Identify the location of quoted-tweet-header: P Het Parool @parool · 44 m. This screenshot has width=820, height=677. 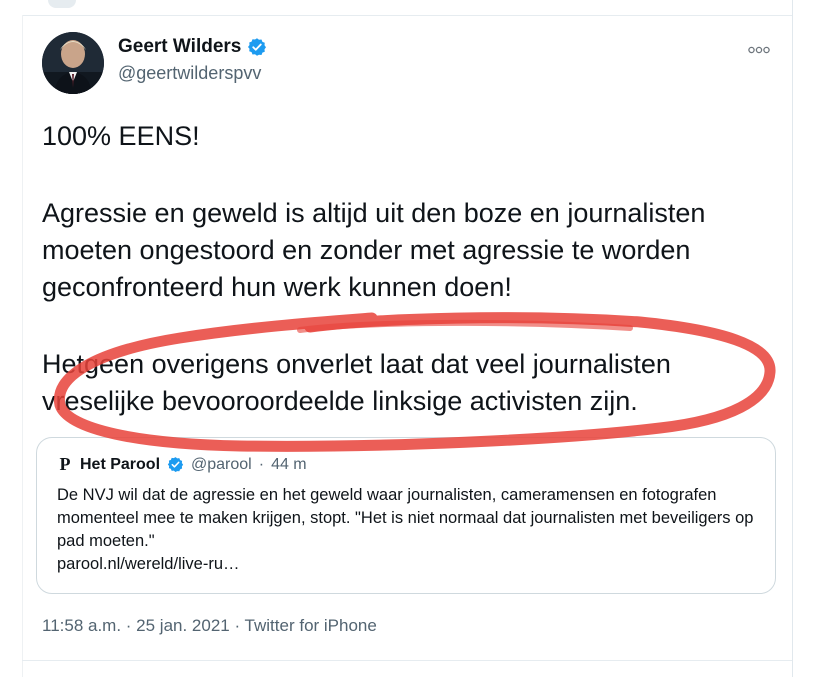
(182, 464).